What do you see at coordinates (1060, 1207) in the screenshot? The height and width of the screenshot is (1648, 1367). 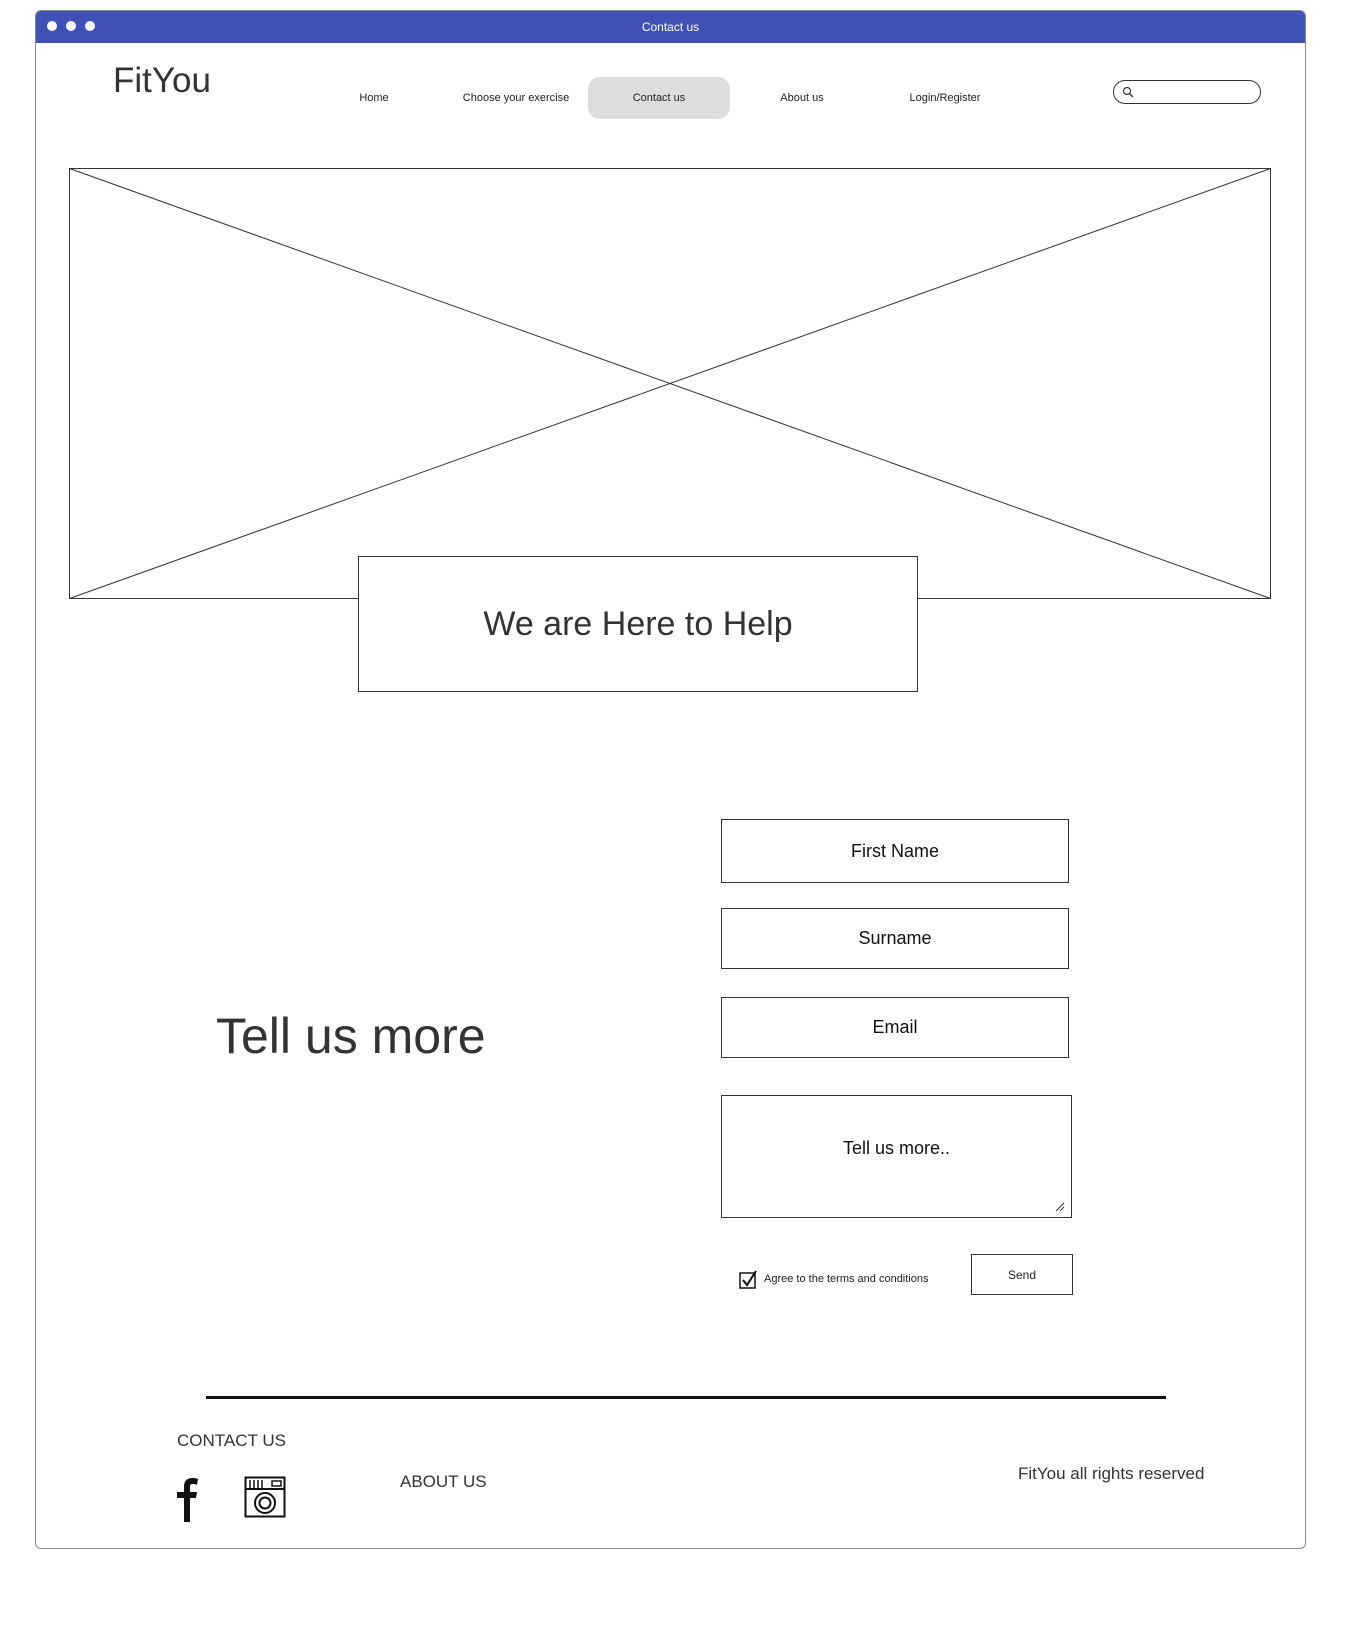 I see `resize-handle-icon` at bounding box center [1060, 1207].